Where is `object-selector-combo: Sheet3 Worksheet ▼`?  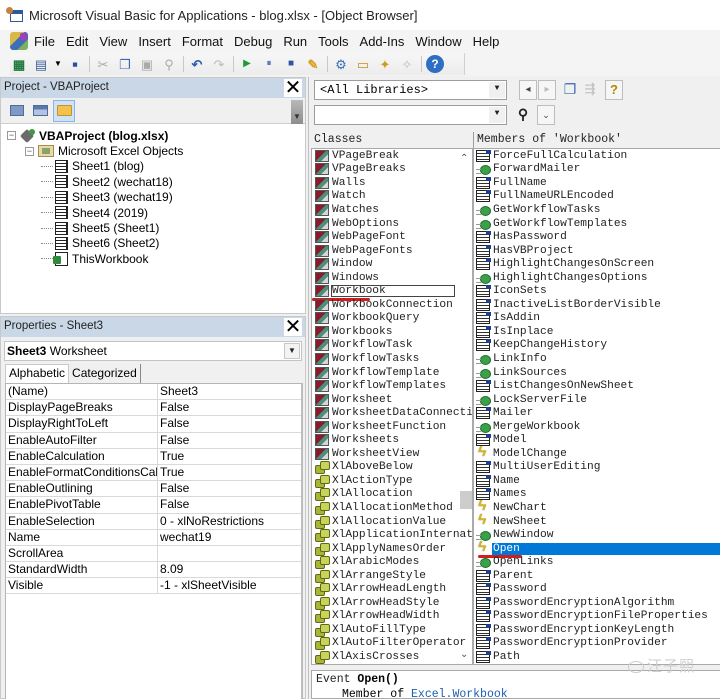 object-selector-combo: Sheet3 Worksheet ▼ is located at coordinates (153, 351).